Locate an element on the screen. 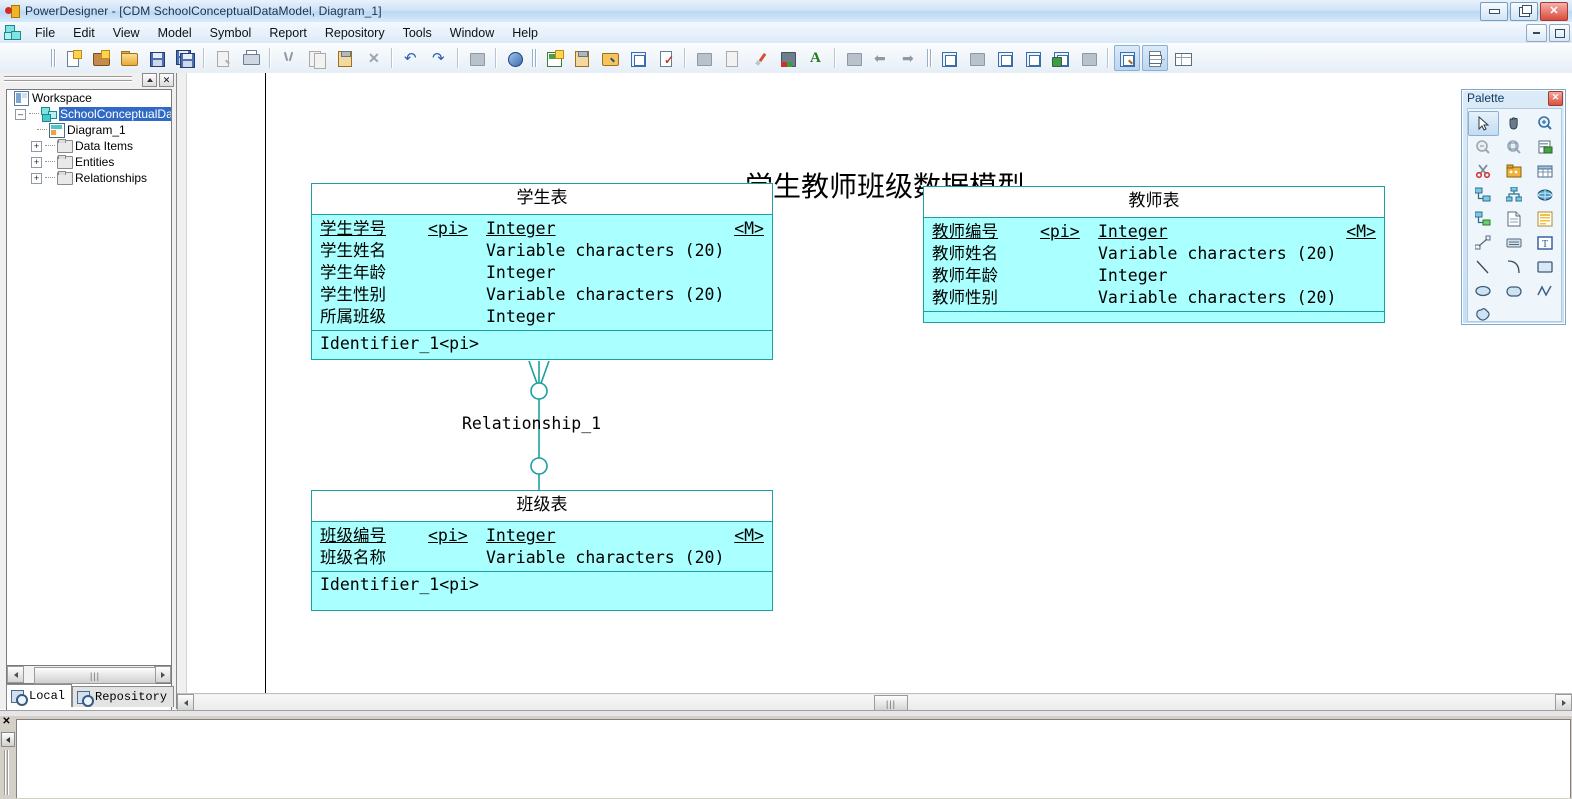  package-tool is located at coordinates (1514, 171).